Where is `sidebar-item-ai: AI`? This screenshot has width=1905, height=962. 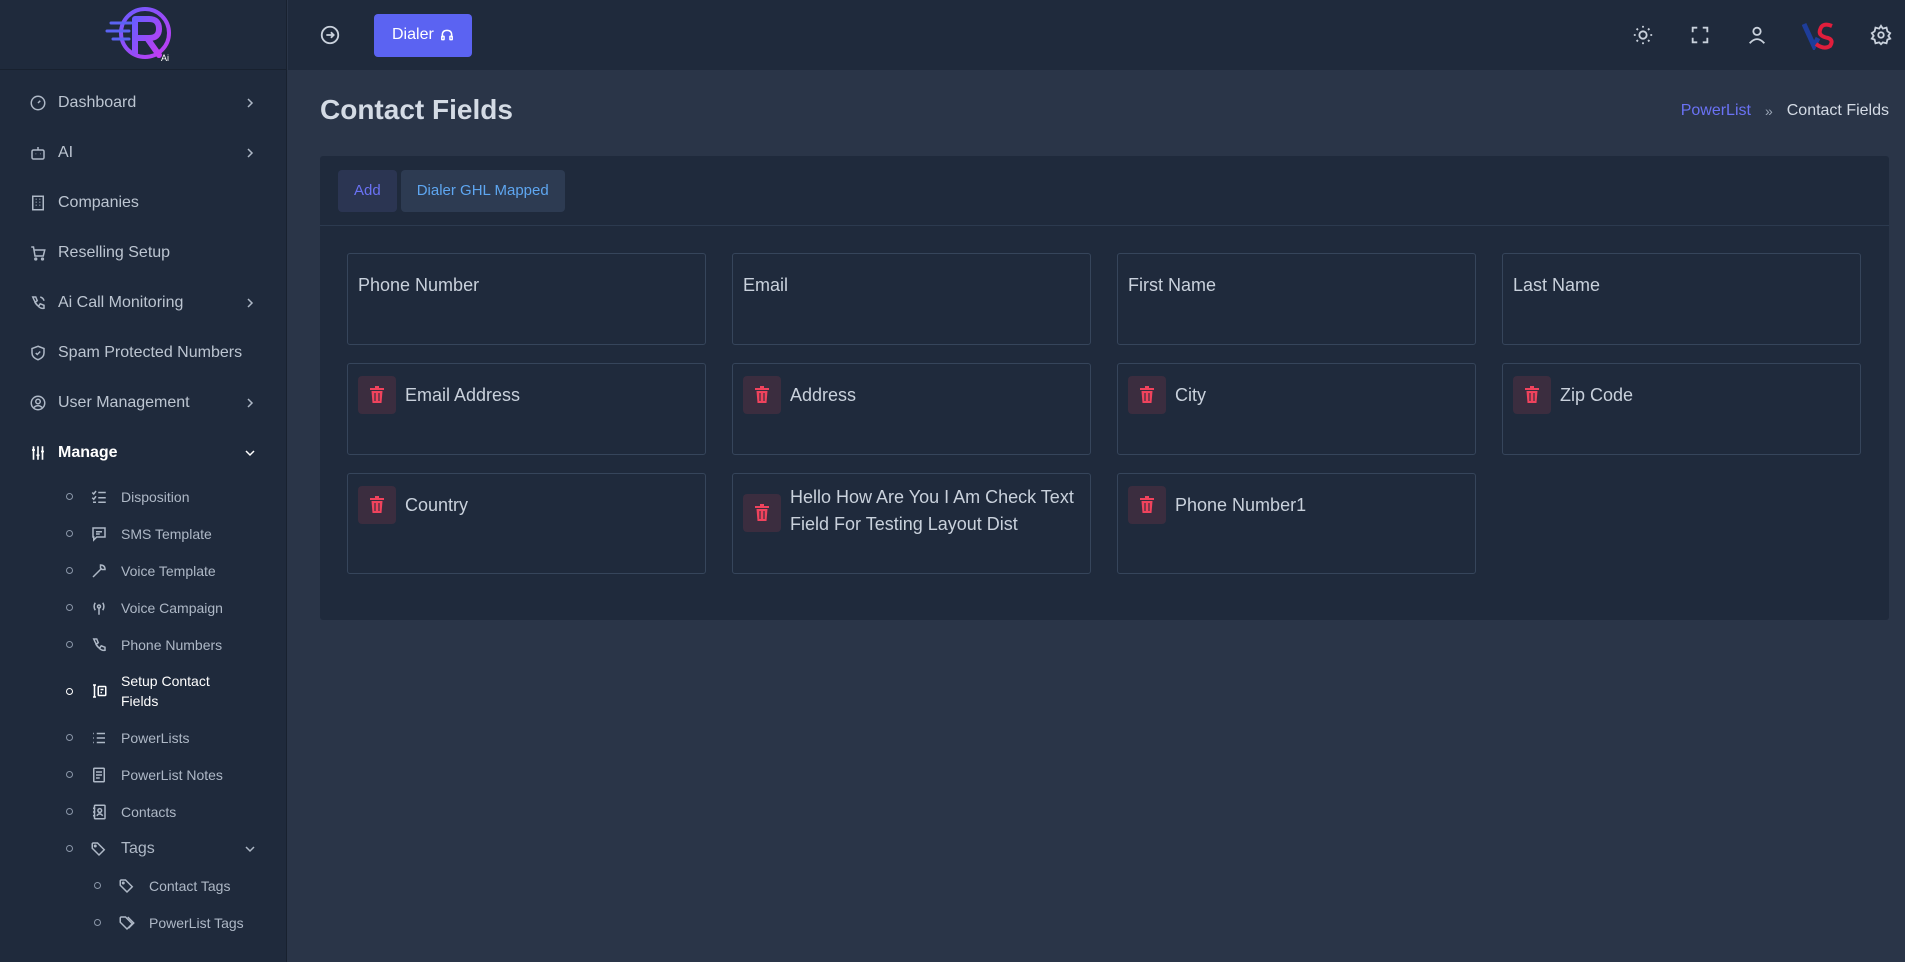 sidebar-item-ai: AI is located at coordinates (143, 153).